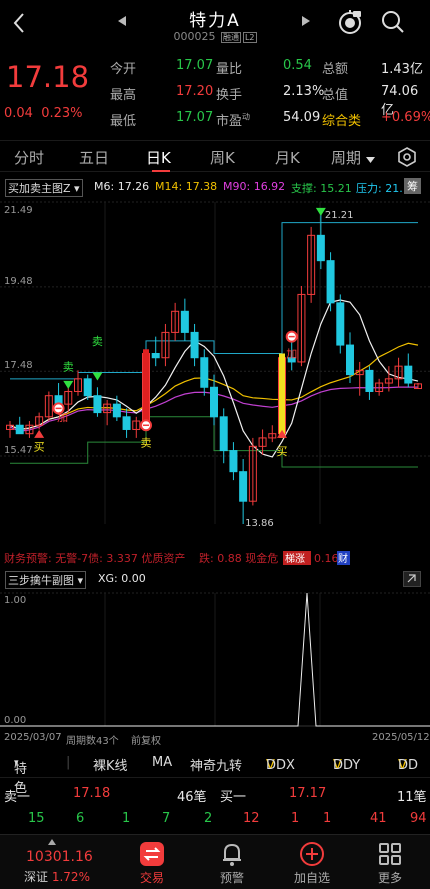 Image resolution: width=430 pixels, height=889 pixels. I want to click on y-tick-label: 15.47, so click(18, 450).